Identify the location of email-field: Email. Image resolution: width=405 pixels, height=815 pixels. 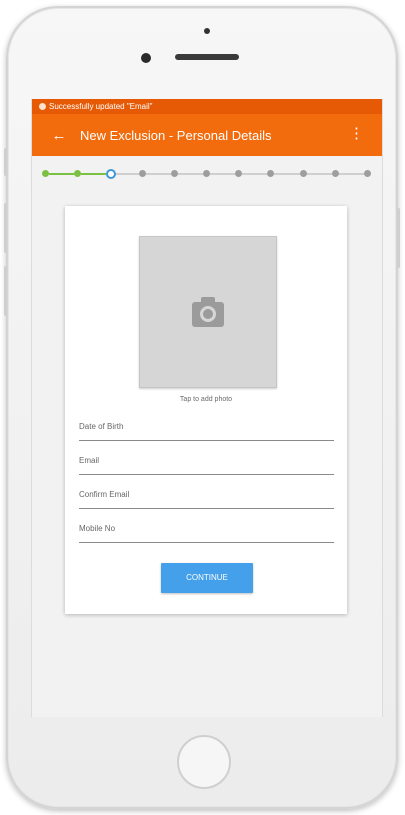
(206, 464).